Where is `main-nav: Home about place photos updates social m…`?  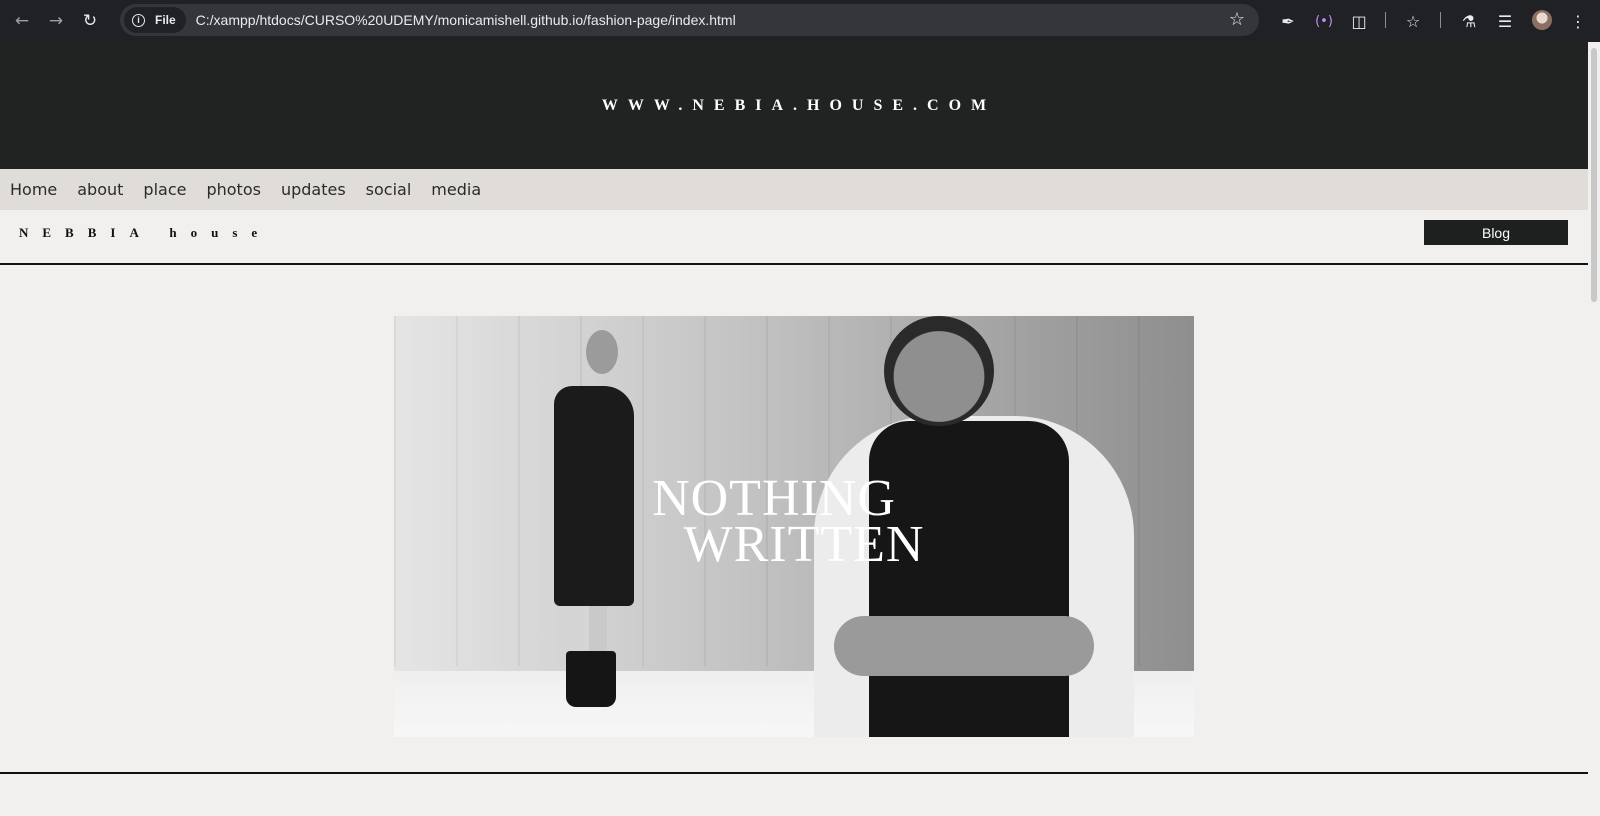
main-nav: Home about place photos updates social m… is located at coordinates (794, 189).